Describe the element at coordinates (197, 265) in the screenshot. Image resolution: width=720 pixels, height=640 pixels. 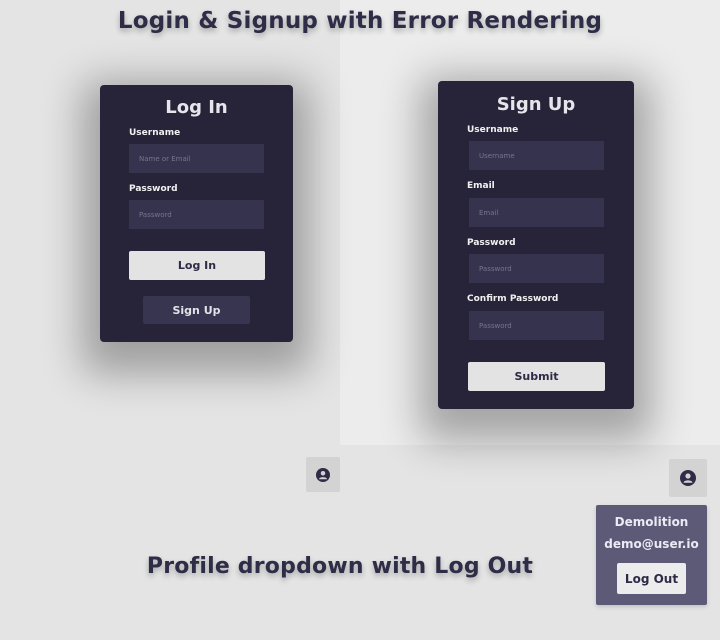
I see `login-button: Log In` at that location.